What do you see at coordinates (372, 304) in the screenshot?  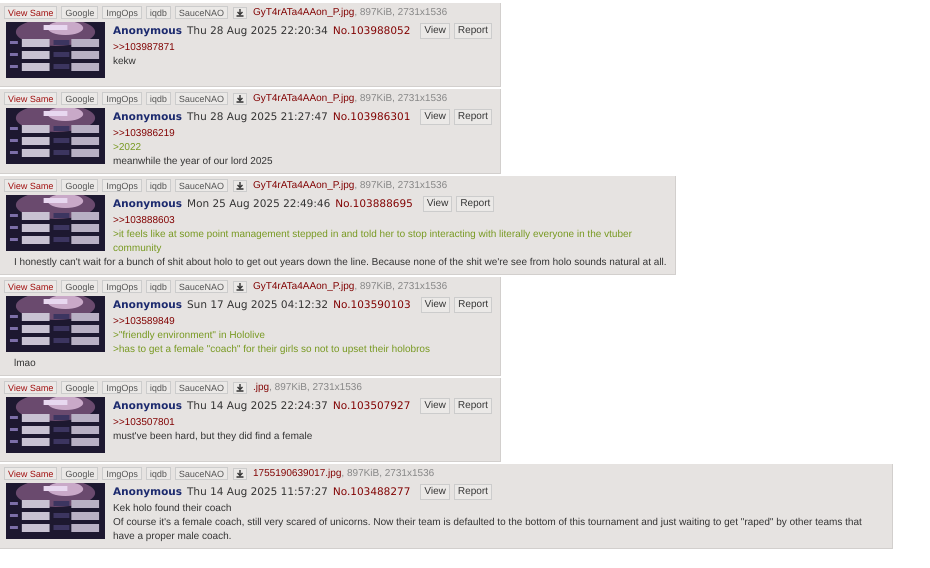 I see `post-number: No.103590103` at bounding box center [372, 304].